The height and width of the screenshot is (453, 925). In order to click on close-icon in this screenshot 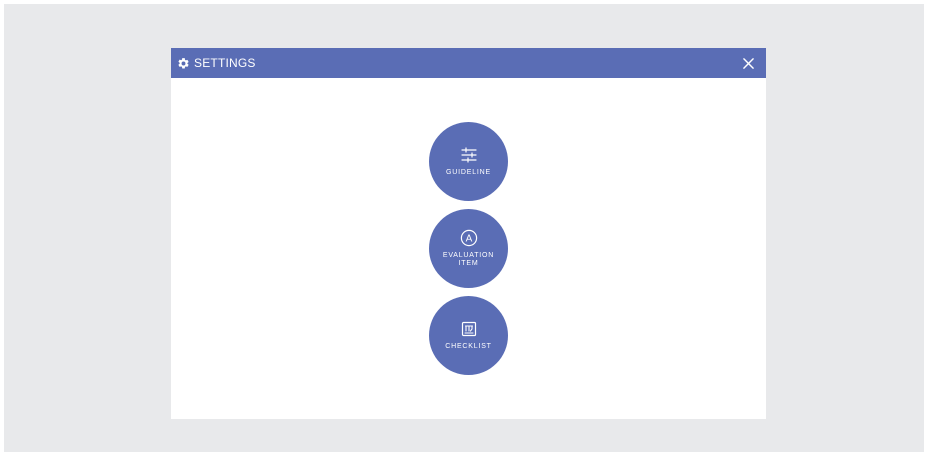, I will do `click(748, 63)`.